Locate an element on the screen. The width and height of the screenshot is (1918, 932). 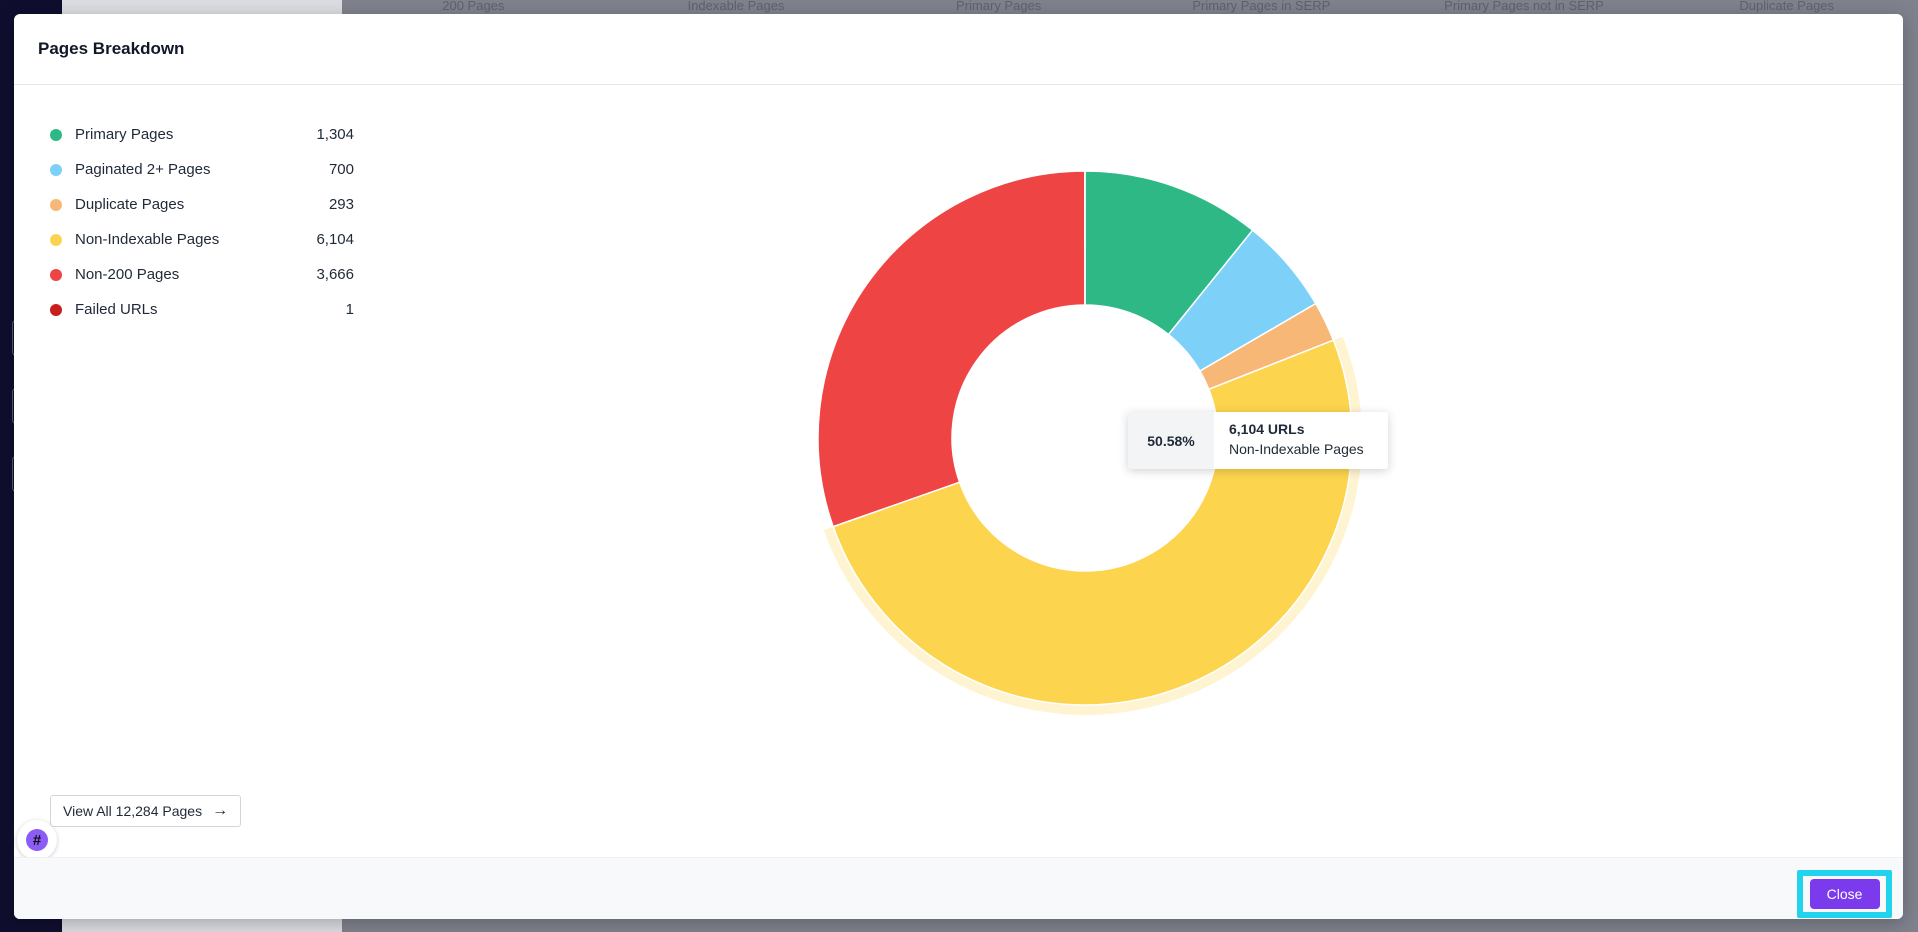
bg-tab: Duplicate Pages is located at coordinates (1787, 6).